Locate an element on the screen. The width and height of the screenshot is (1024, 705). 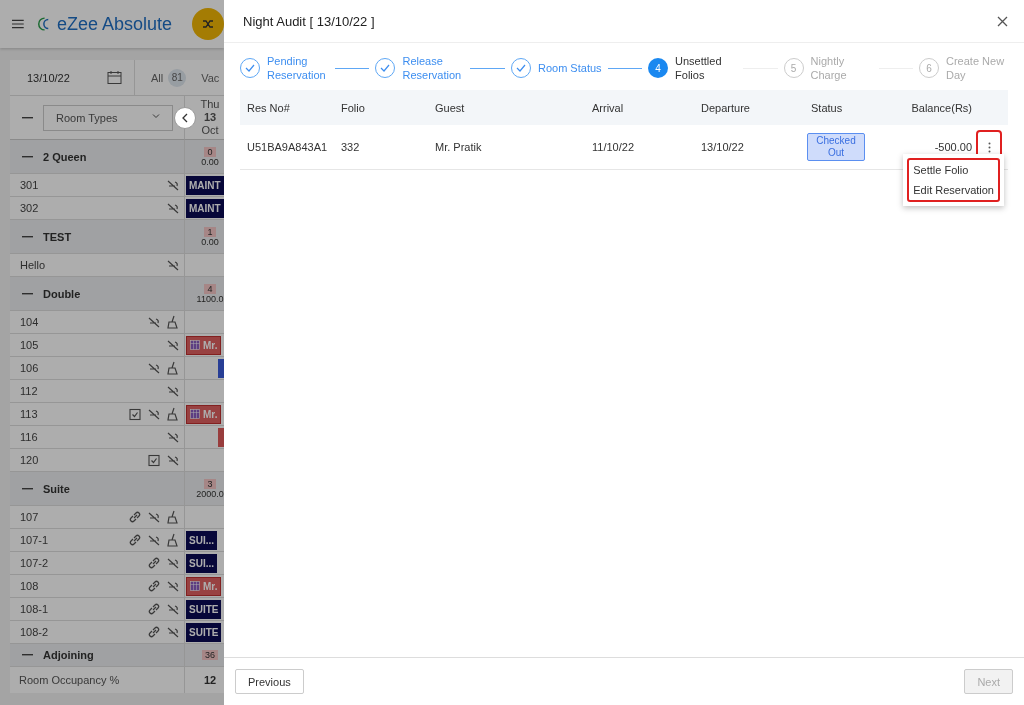
back-button is located at coordinates (185, 117).